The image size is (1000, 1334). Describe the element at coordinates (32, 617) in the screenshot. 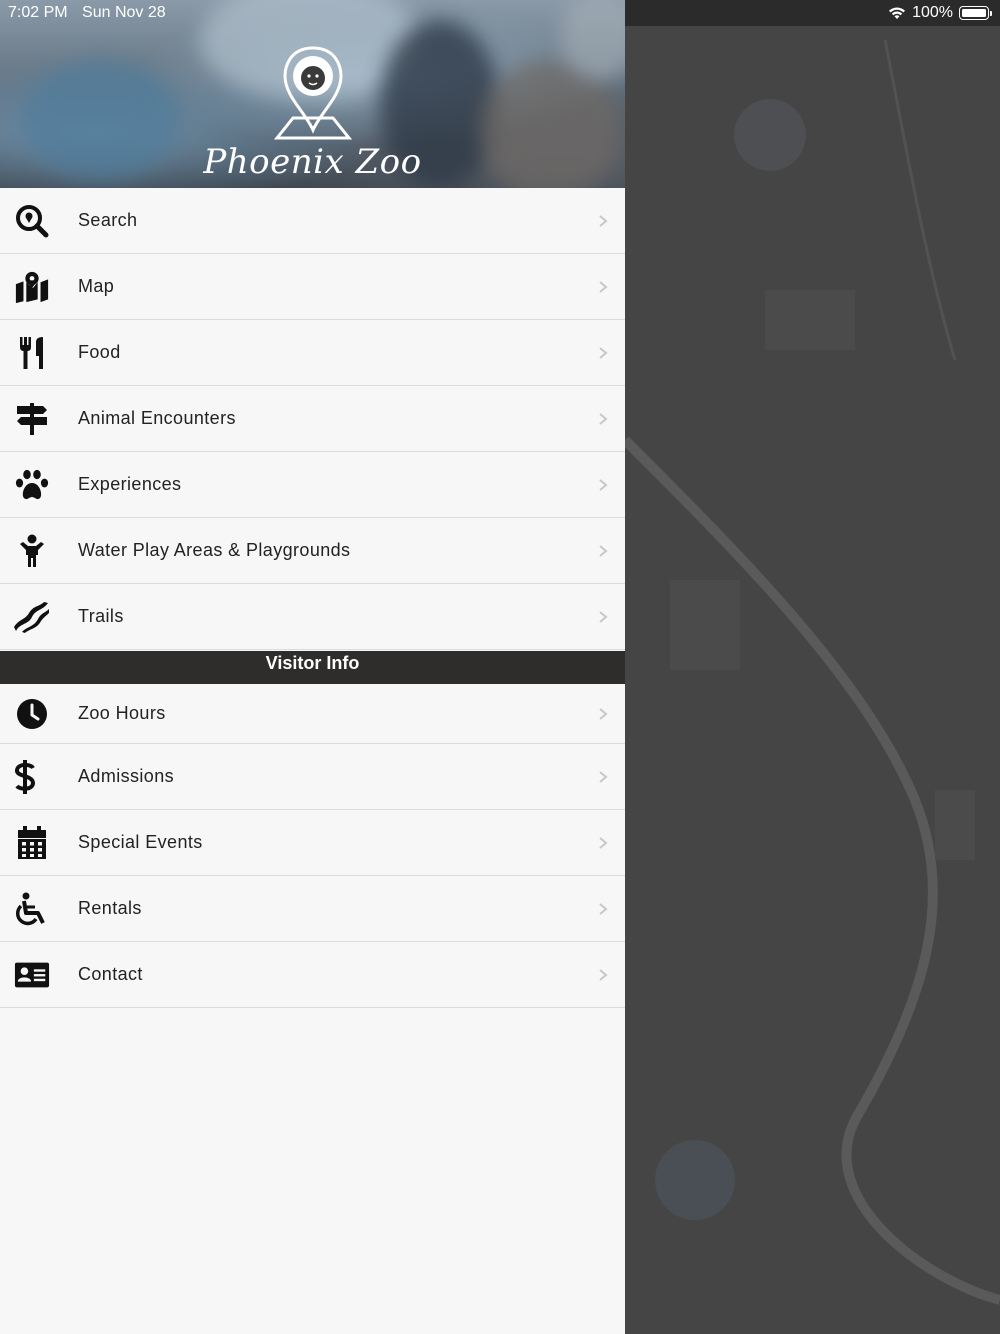

I see `trail-icon` at that location.